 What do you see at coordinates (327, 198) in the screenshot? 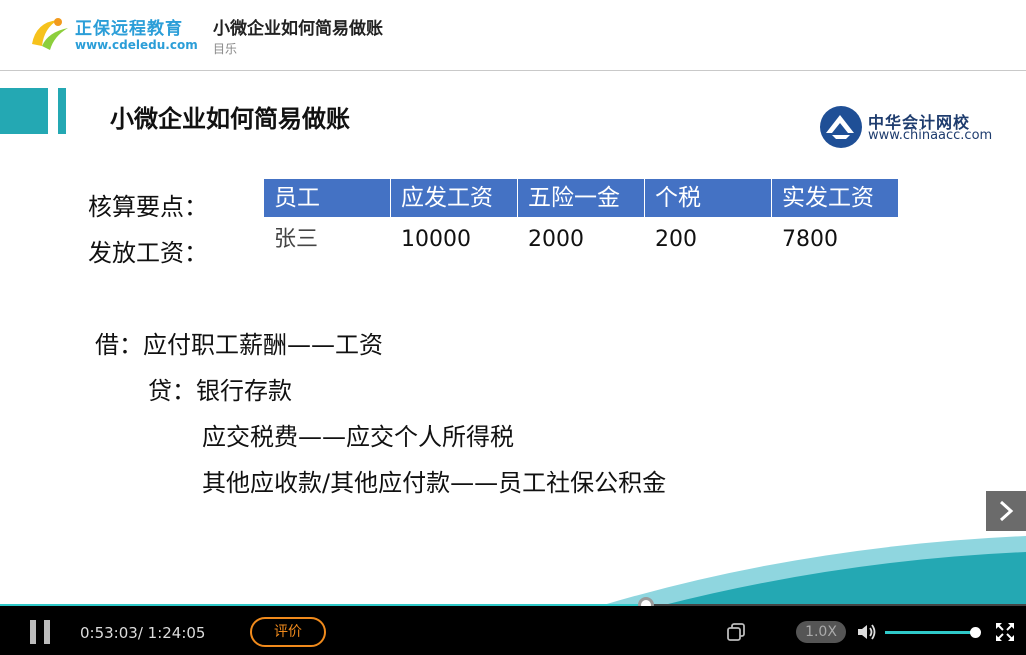
I see `table-header-cell: 员工` at bounding box center [327, 198].